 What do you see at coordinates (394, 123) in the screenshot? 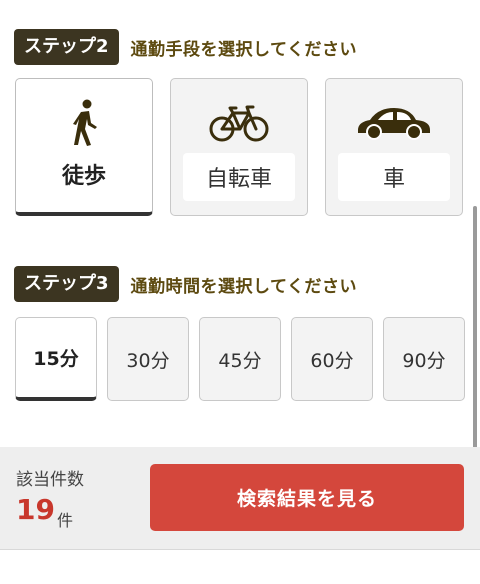
I see `car-icon` at bounding box center [394, 123].